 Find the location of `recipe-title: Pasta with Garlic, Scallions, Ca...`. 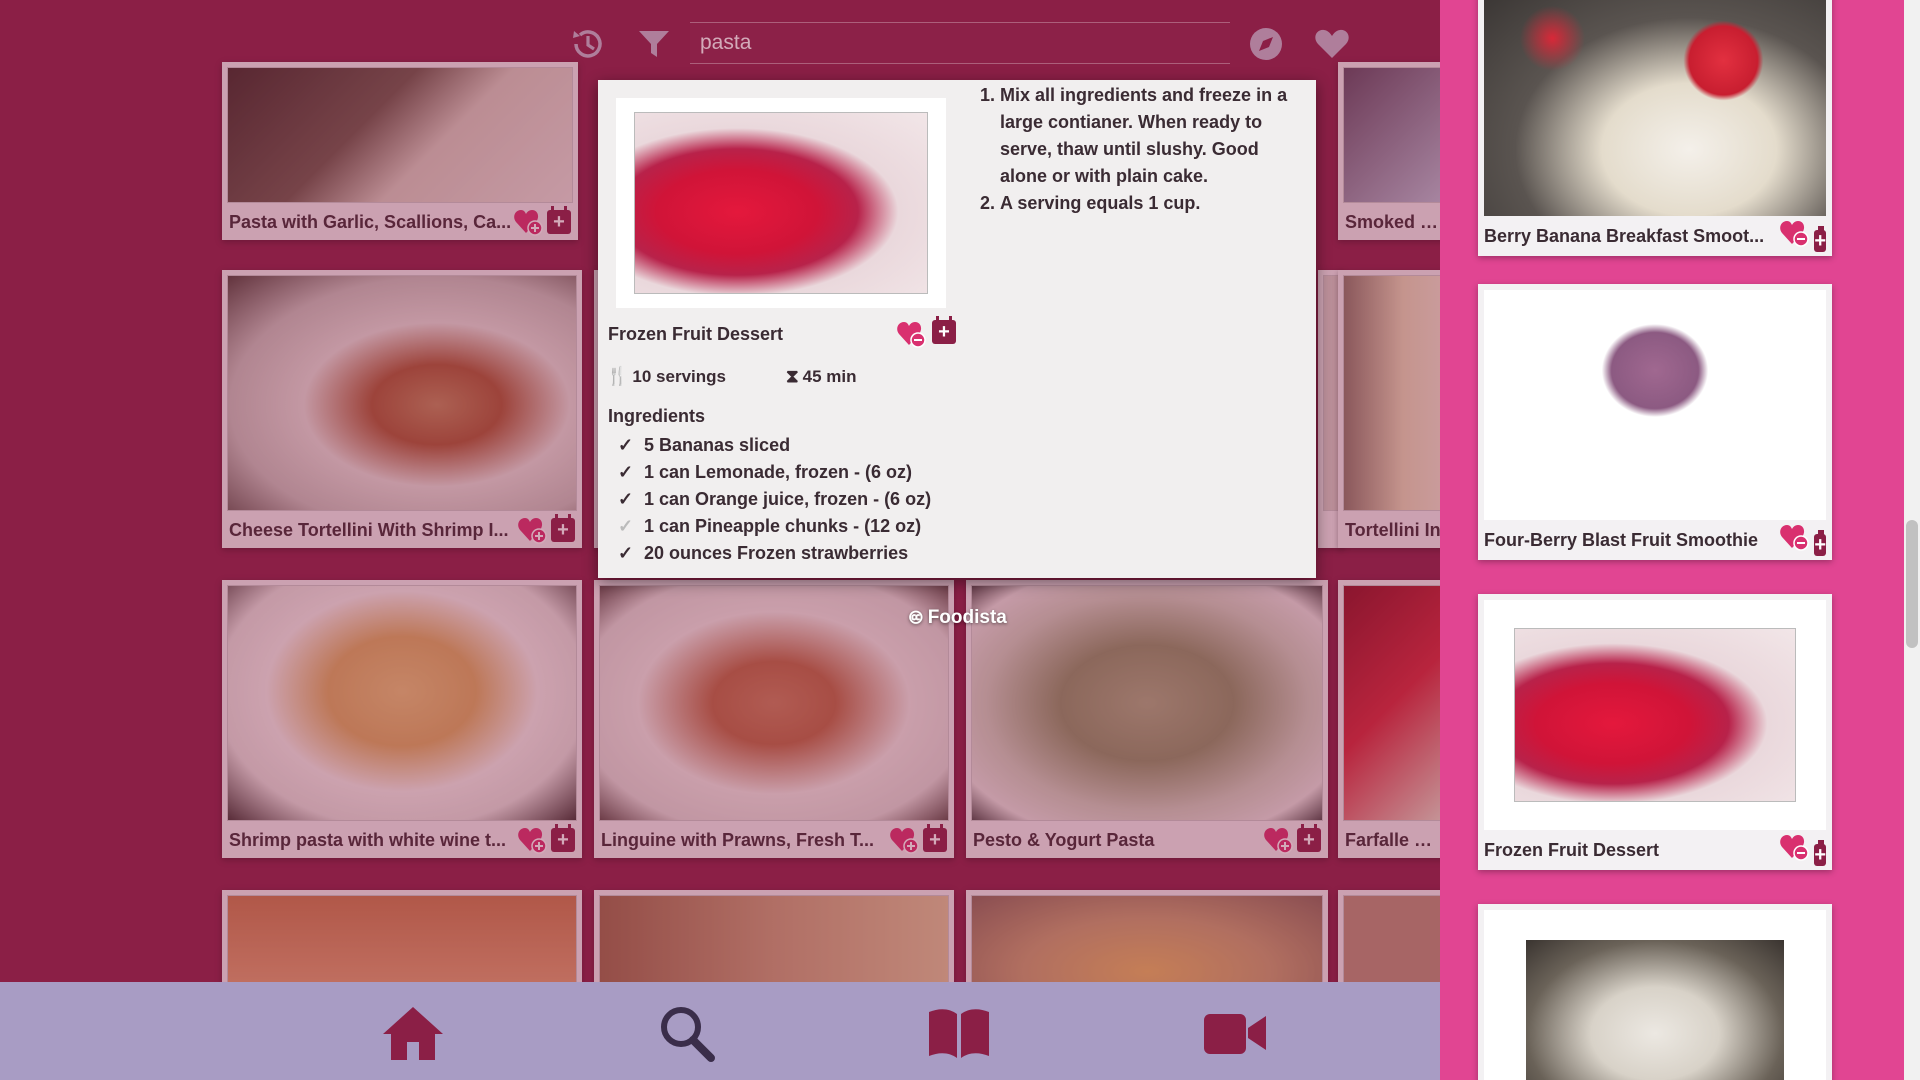

recipe-title: Pasta with Garlic, Scallions, Ca... is located at coordinates (370, 221).